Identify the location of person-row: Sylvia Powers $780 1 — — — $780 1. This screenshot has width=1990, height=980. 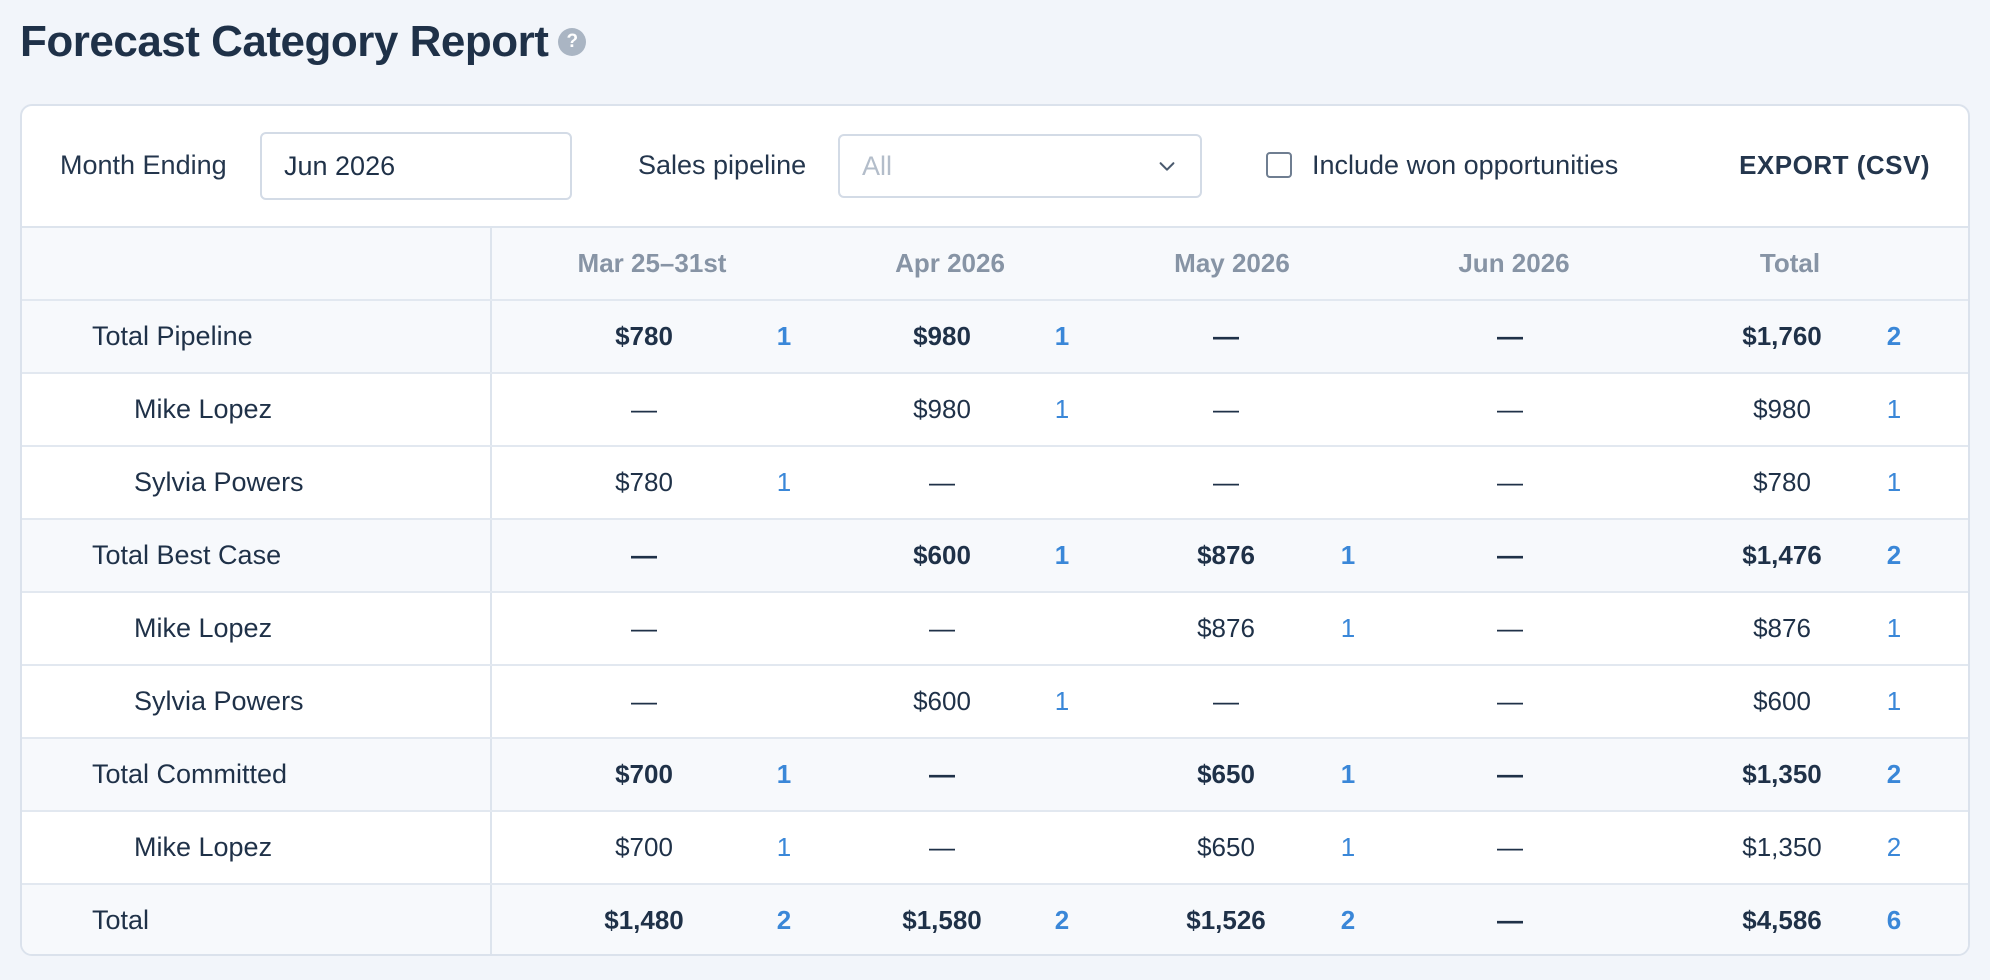
(995, 483).